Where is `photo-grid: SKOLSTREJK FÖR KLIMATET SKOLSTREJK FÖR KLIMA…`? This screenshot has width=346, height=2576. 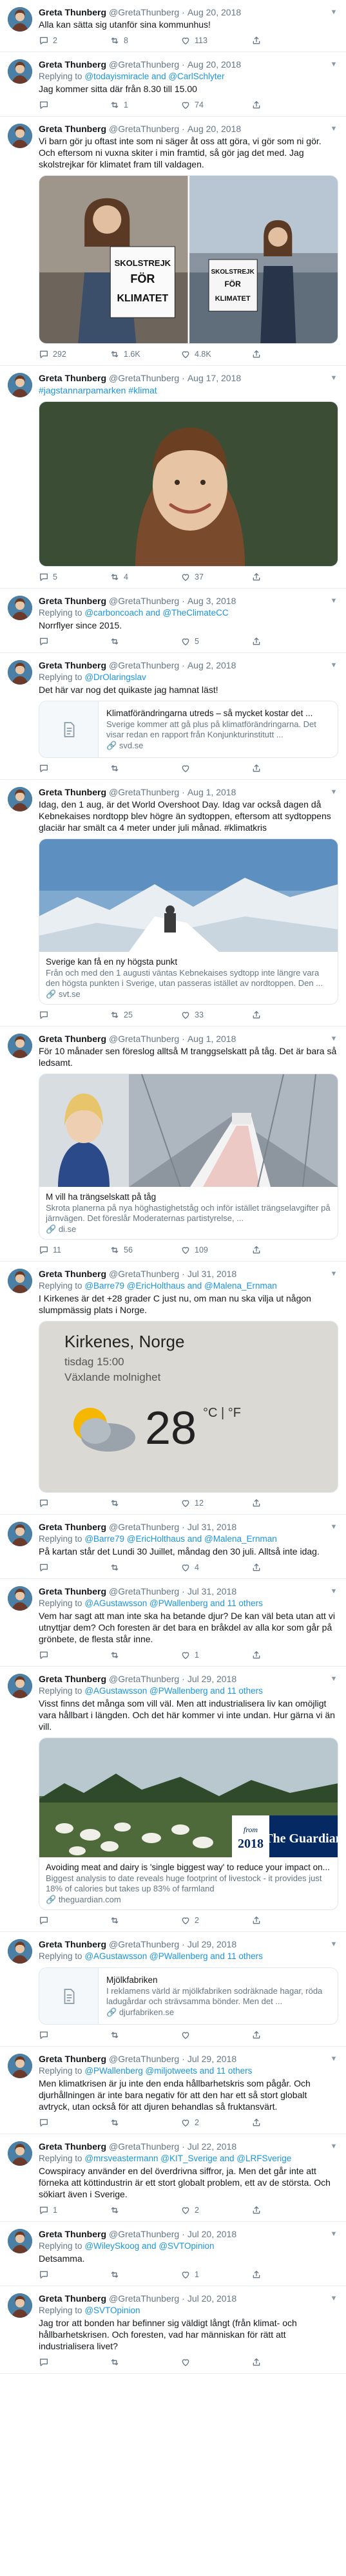
photo-grid: SKOLSTREJK FÖR KLIMATET SKOLSTREJK FÖR KLIMA… is located at coordinates (188, 259).